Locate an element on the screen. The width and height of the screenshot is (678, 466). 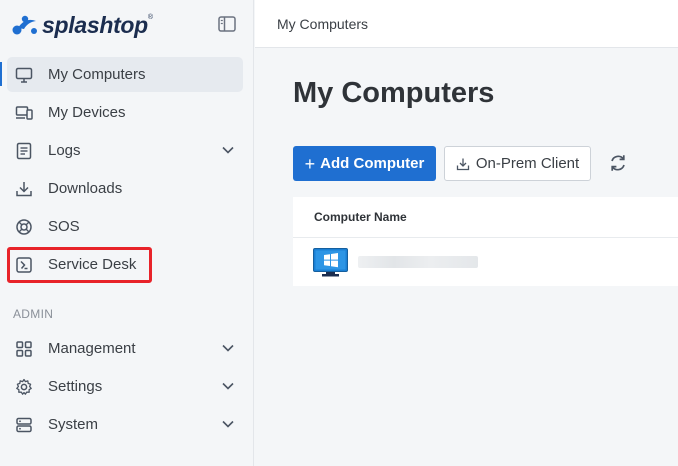
page-title: My Computers is located at coordinates (394, 93).